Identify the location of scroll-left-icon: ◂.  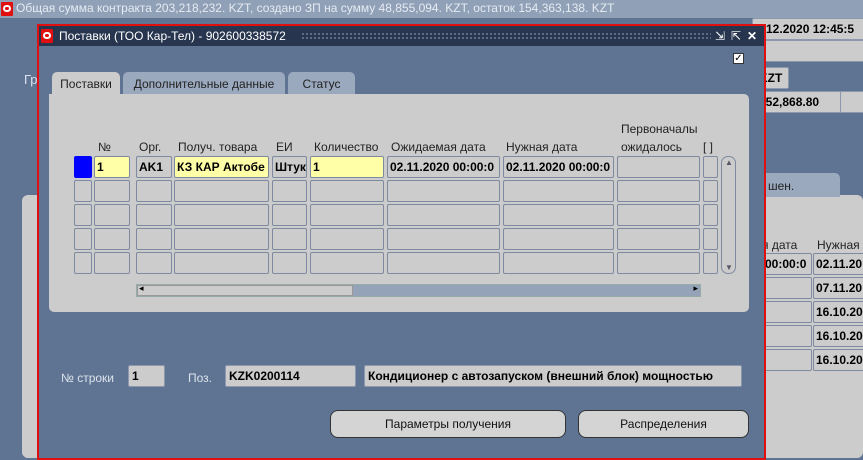
(141, 288).